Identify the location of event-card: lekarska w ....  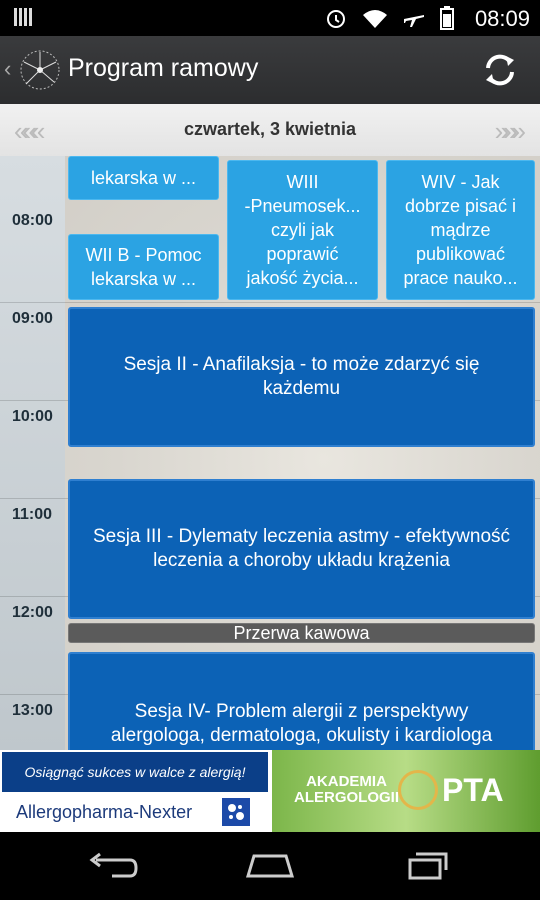
(143, 178).